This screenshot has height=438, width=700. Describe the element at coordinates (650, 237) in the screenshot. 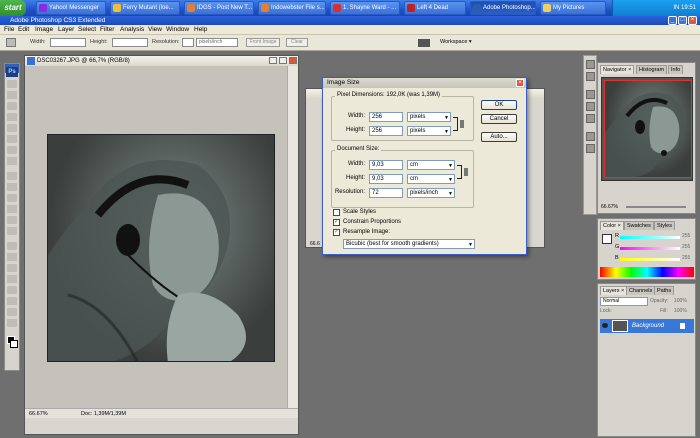

I see `r-slider` at that location.